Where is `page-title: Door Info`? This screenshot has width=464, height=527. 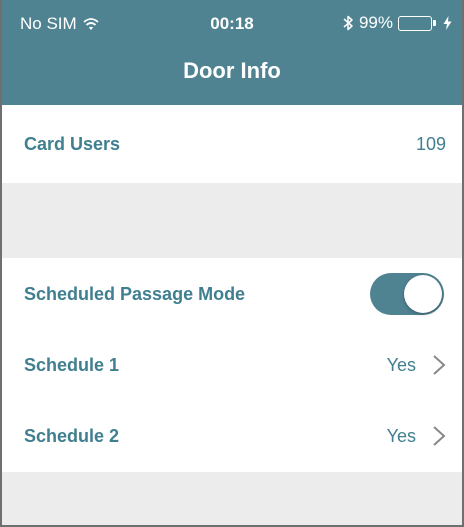 page-title: Door Info is located at coordinates (232, 70).